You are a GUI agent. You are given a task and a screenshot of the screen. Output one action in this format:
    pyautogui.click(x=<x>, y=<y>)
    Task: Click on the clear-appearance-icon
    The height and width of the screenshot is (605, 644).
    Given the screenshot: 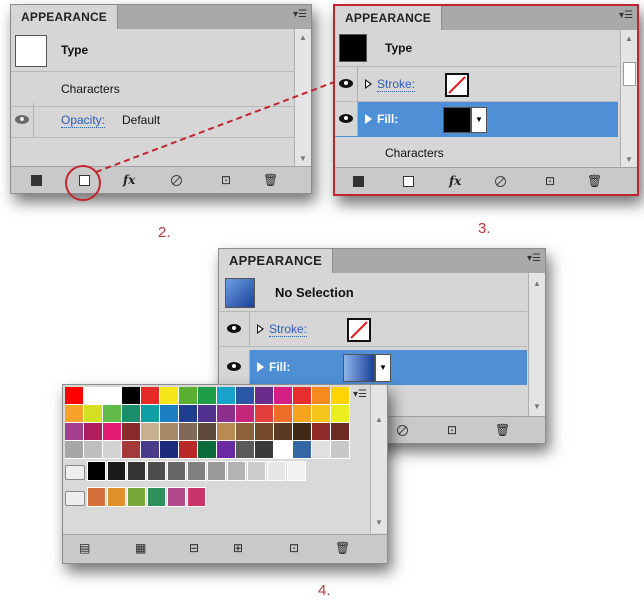 What is the action you would take?
    pyautogui.click(x=402, y=430)
    